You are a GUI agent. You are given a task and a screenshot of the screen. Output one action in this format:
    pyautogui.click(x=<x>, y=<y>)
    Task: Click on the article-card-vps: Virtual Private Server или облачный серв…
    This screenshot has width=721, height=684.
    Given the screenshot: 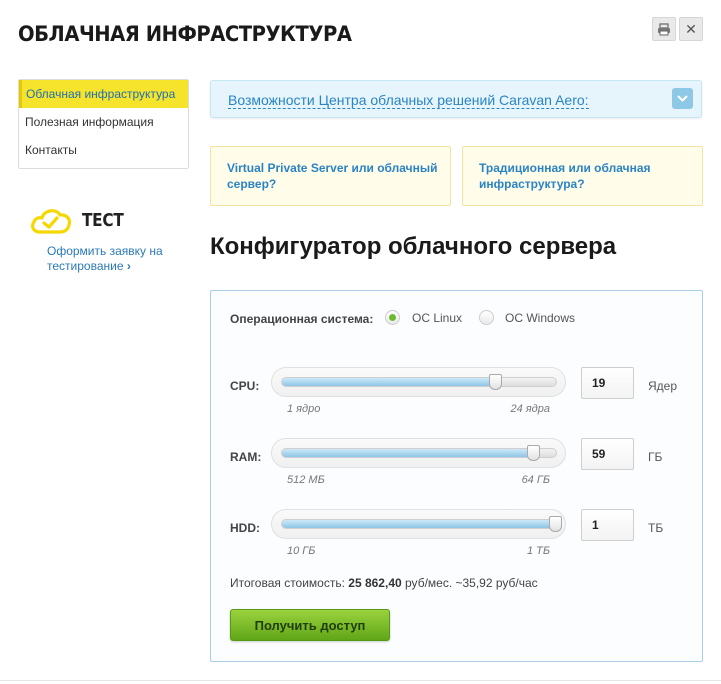 What is the action you would take?
    pyautogui.click(x=330, y=176)
    